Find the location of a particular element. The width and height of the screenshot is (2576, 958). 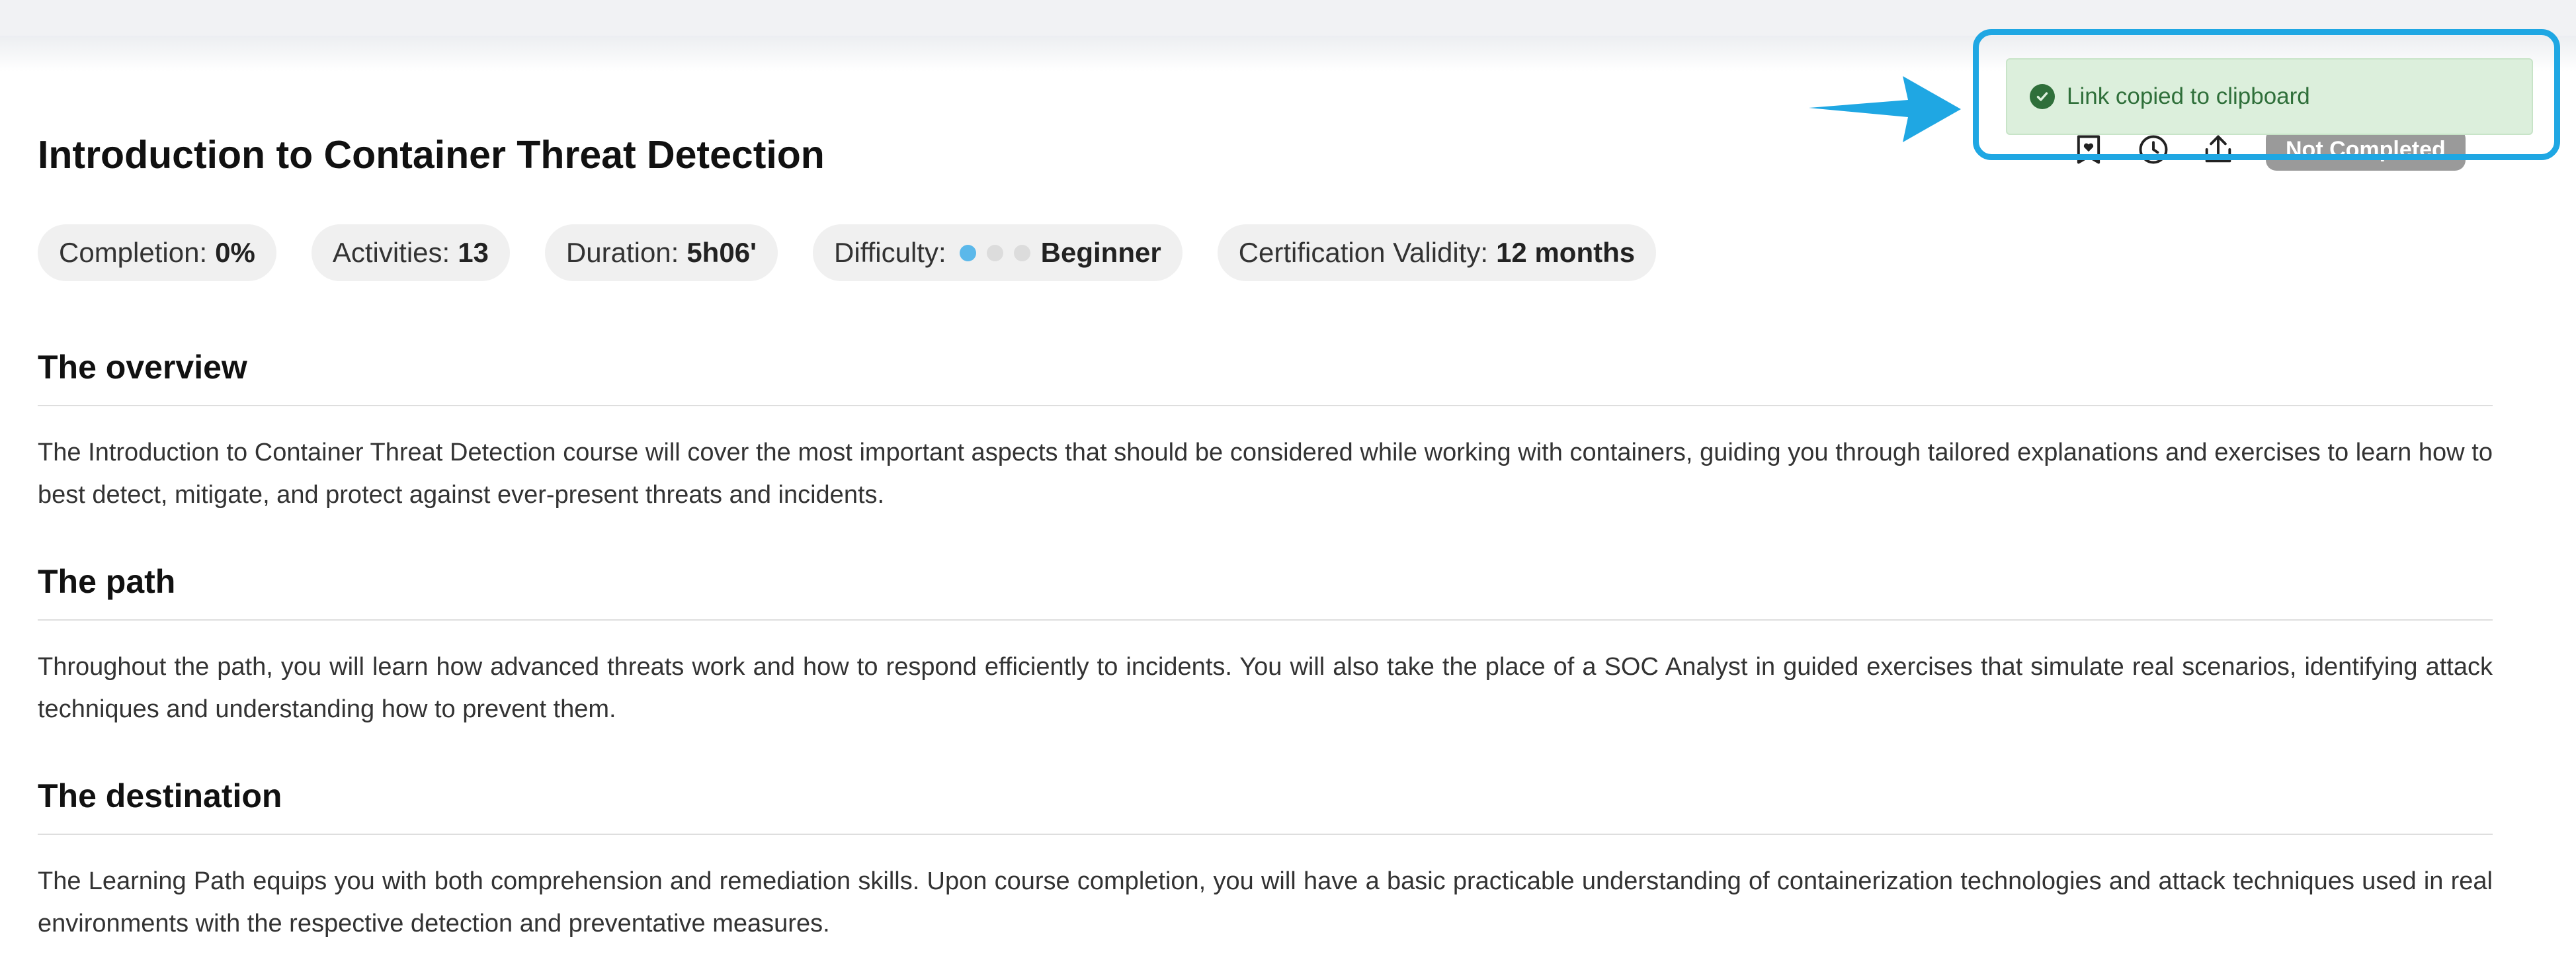

duration-chip: Duration: 5h06' is located at coordinates (661, 252).